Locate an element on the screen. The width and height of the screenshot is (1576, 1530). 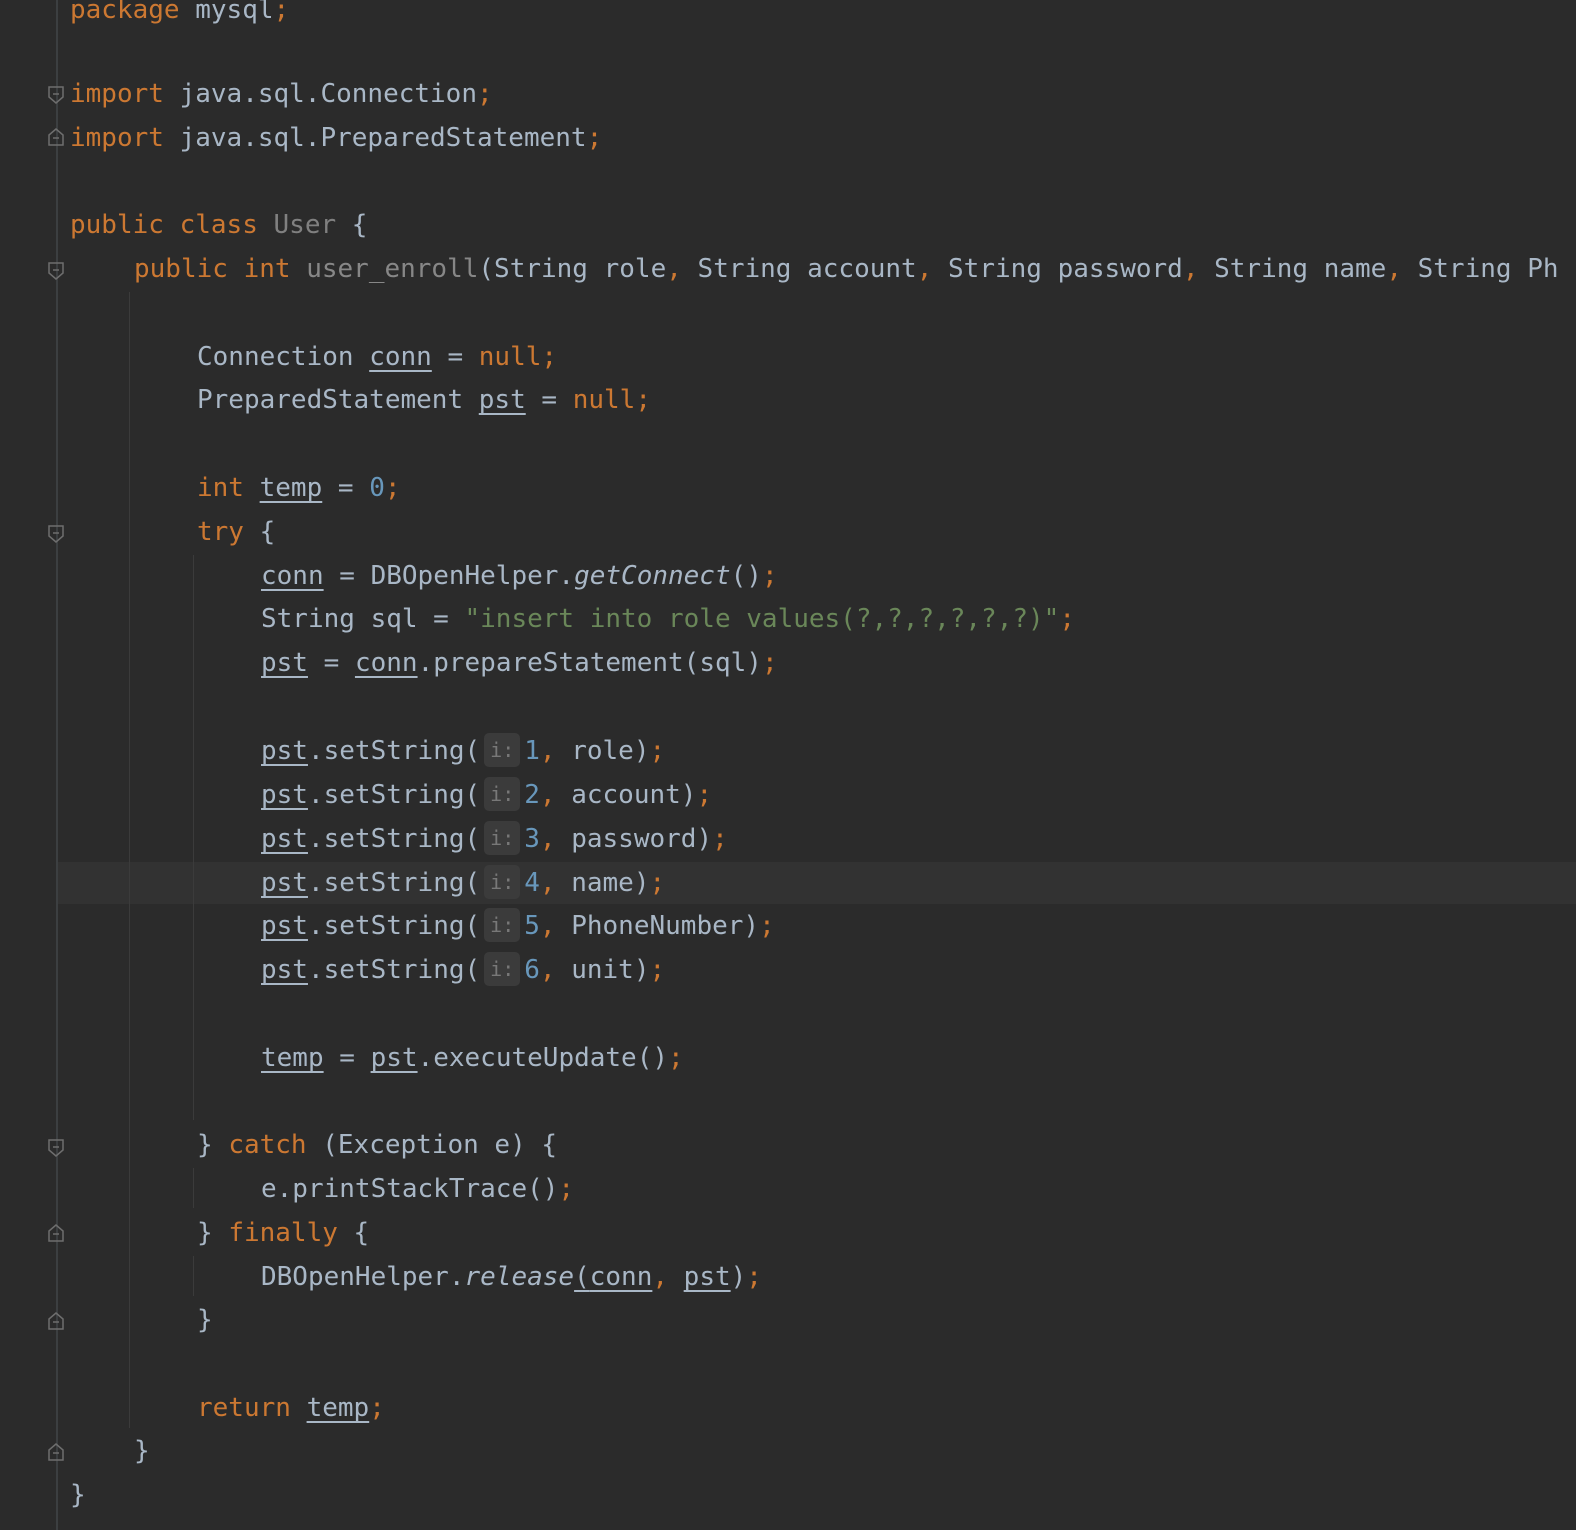
keyword: catch is located at coordinates (267, 1145).